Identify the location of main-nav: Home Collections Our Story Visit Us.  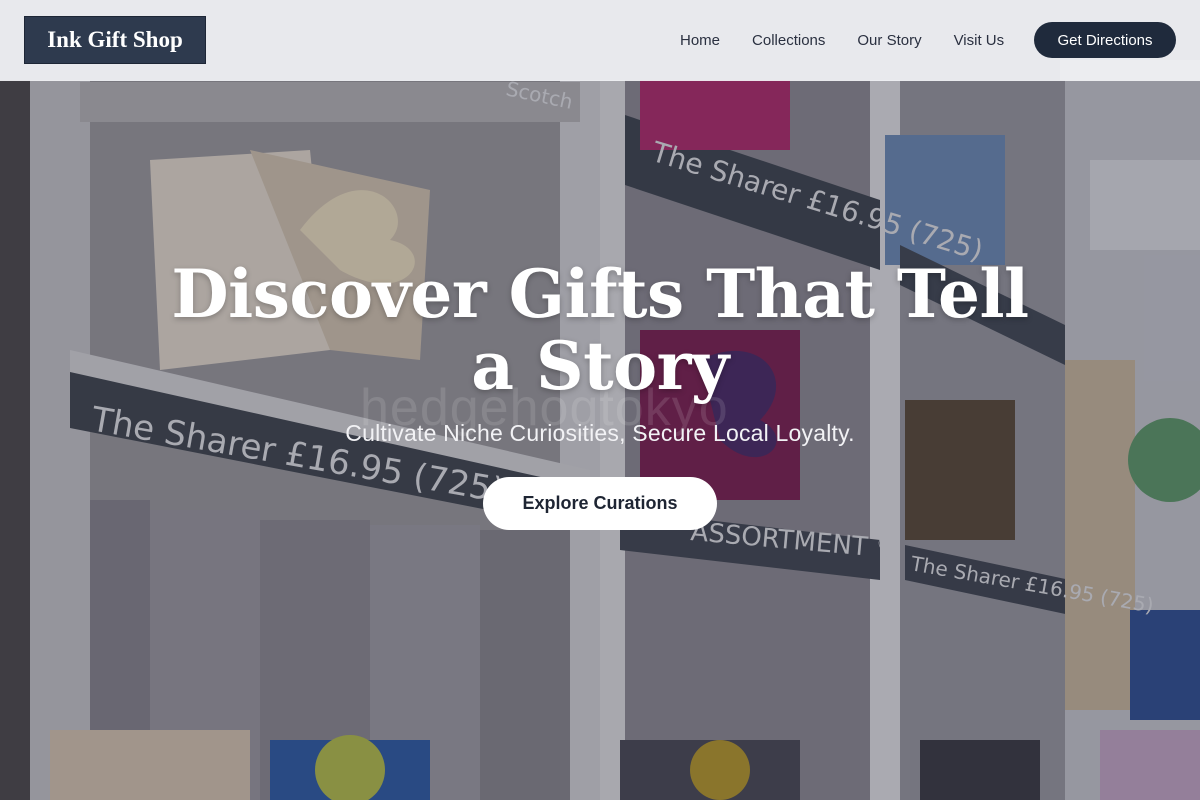
(842, 40).